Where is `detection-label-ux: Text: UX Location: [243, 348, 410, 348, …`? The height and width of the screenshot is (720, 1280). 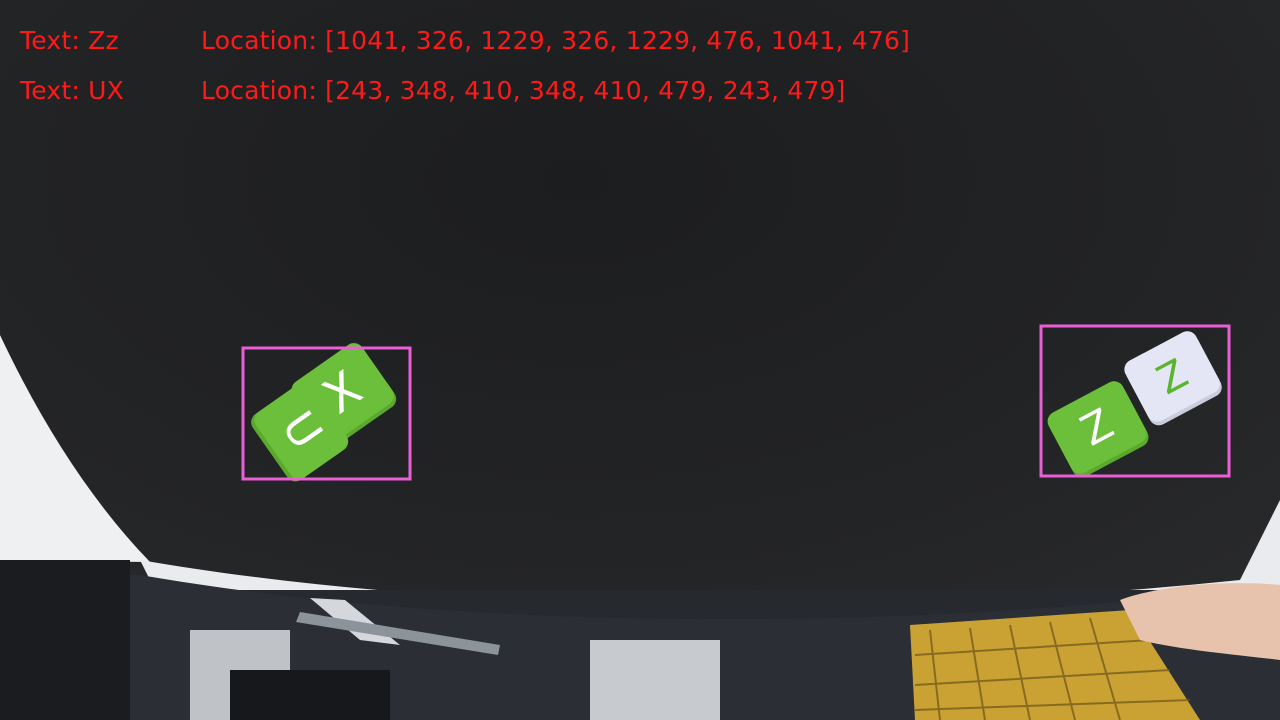 detection-label-ux: Text: UX Location: [243, 348, 410, 348, … is located at coordinates (432, 90).